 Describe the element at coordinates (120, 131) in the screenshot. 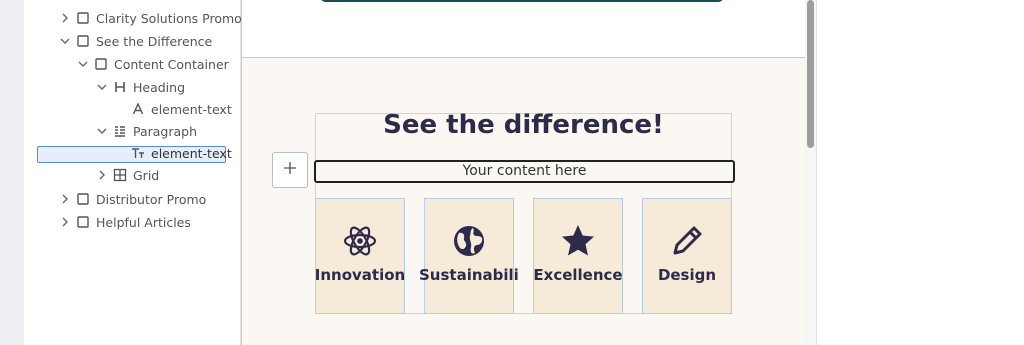

I see `paragraph-icon` at that location.